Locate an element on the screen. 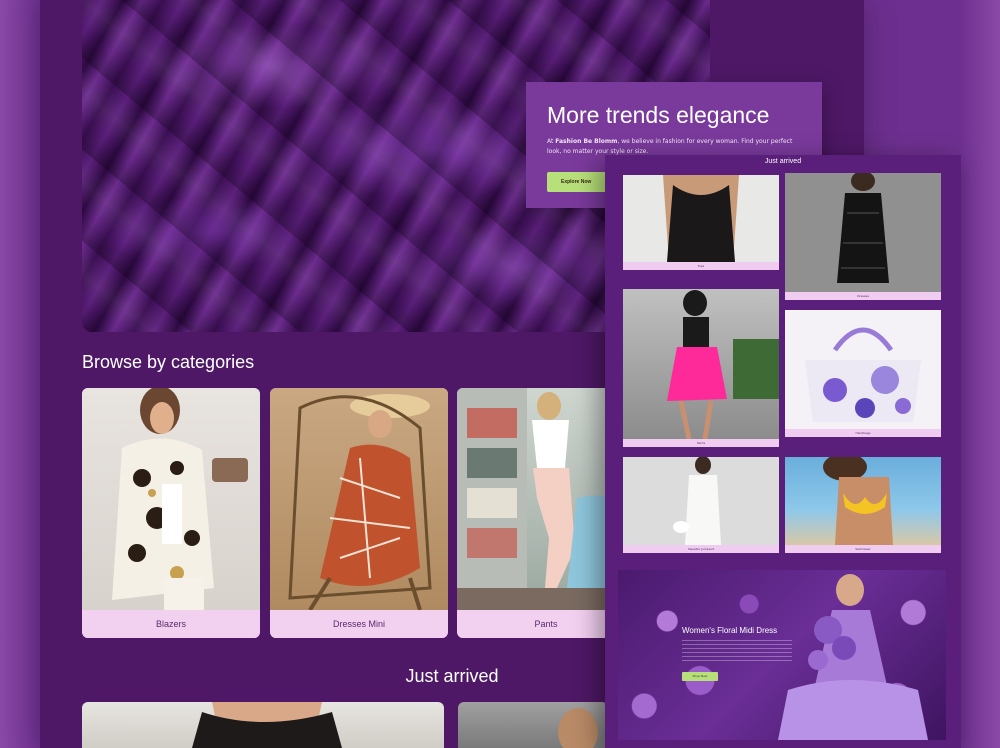 This screenshot has height=748, width=1000. product-label: Dresses is located at coordinates (863, 296).